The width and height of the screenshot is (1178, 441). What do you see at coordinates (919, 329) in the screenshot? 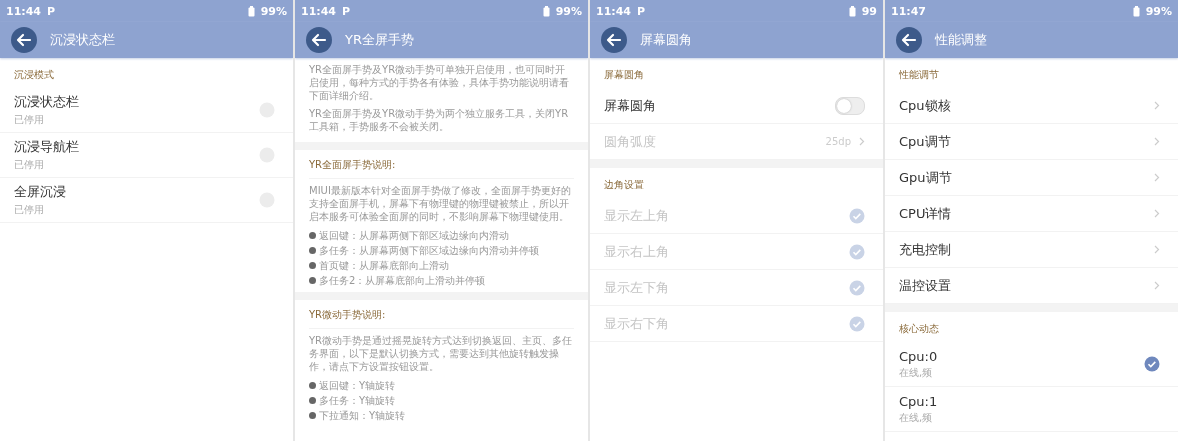
I see `section-label: 核心动态` at bounding box center [919, 329].